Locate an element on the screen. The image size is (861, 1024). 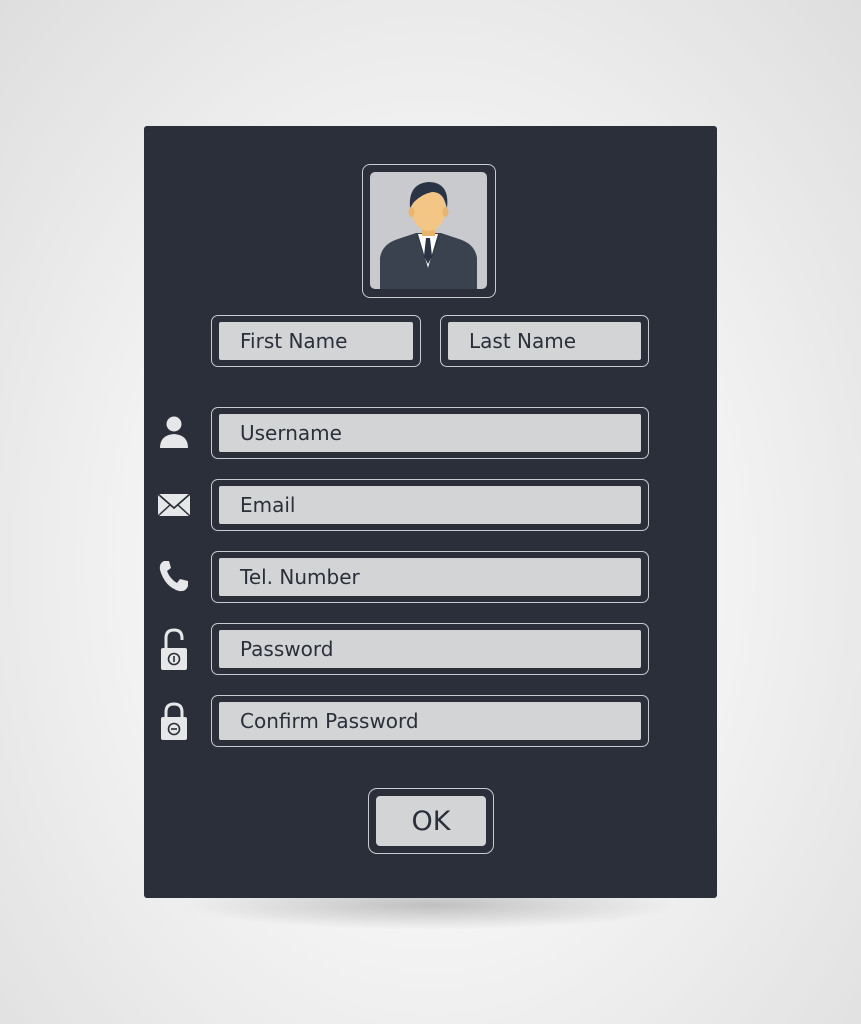
password-input: Password is located at coordinates (430, 649).